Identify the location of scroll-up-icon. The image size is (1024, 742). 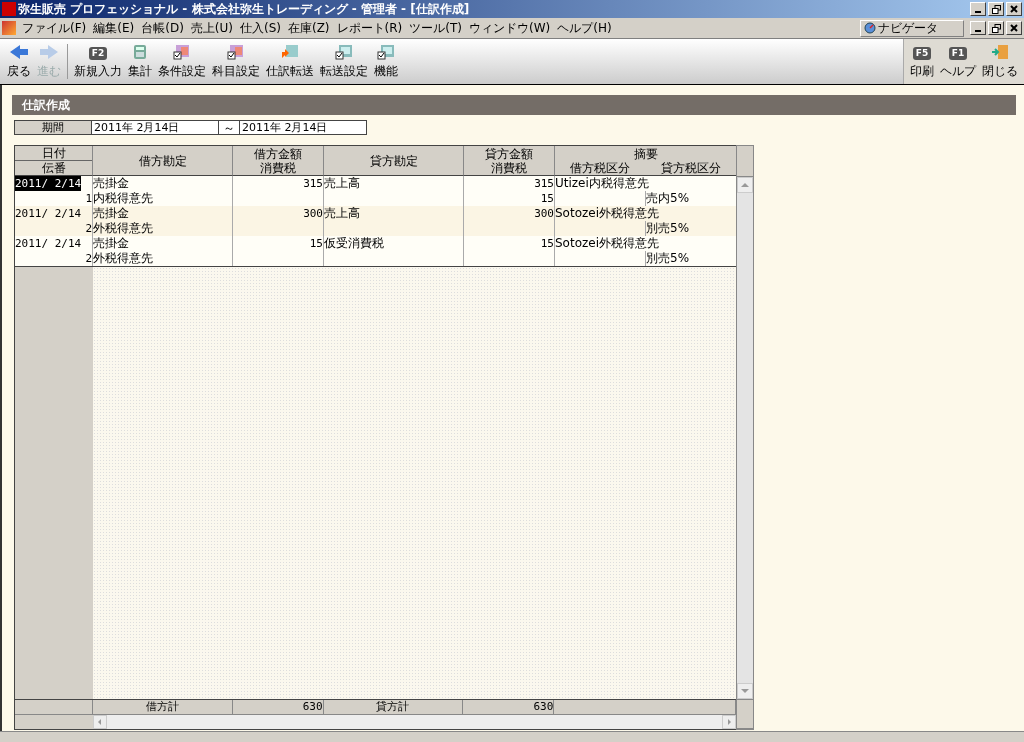
(745, 185).